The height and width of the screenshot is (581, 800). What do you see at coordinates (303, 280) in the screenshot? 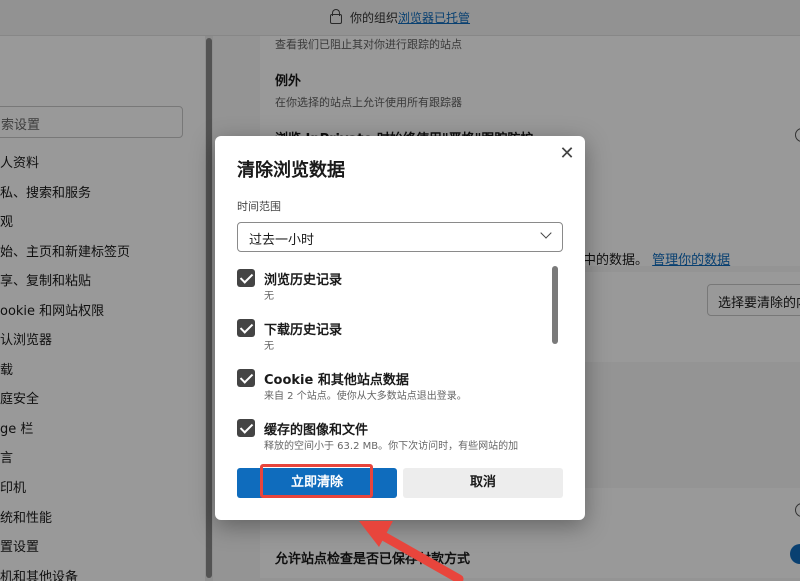
I see `browsing-history-label: 浏览历史记录` at bounding box center [303, 280].